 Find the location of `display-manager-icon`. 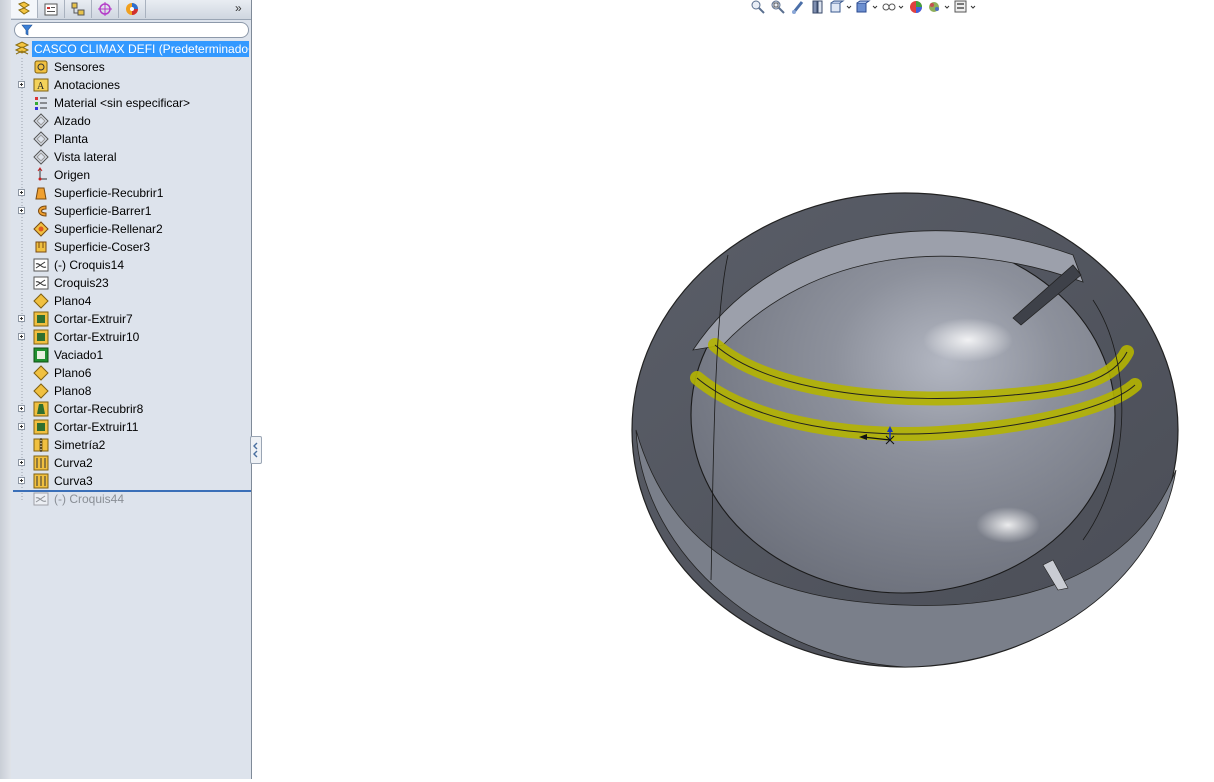

display-manager-icon is located at coordinates (132, 9).